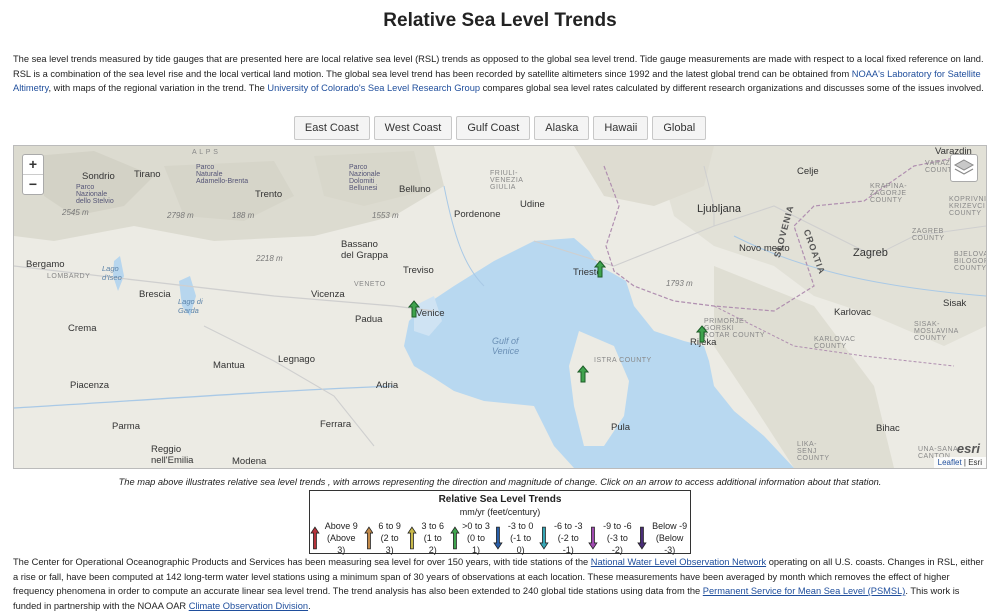 The image size is (1000, 616). I want to click on map-label-udine: Udine, so click(532, 204).